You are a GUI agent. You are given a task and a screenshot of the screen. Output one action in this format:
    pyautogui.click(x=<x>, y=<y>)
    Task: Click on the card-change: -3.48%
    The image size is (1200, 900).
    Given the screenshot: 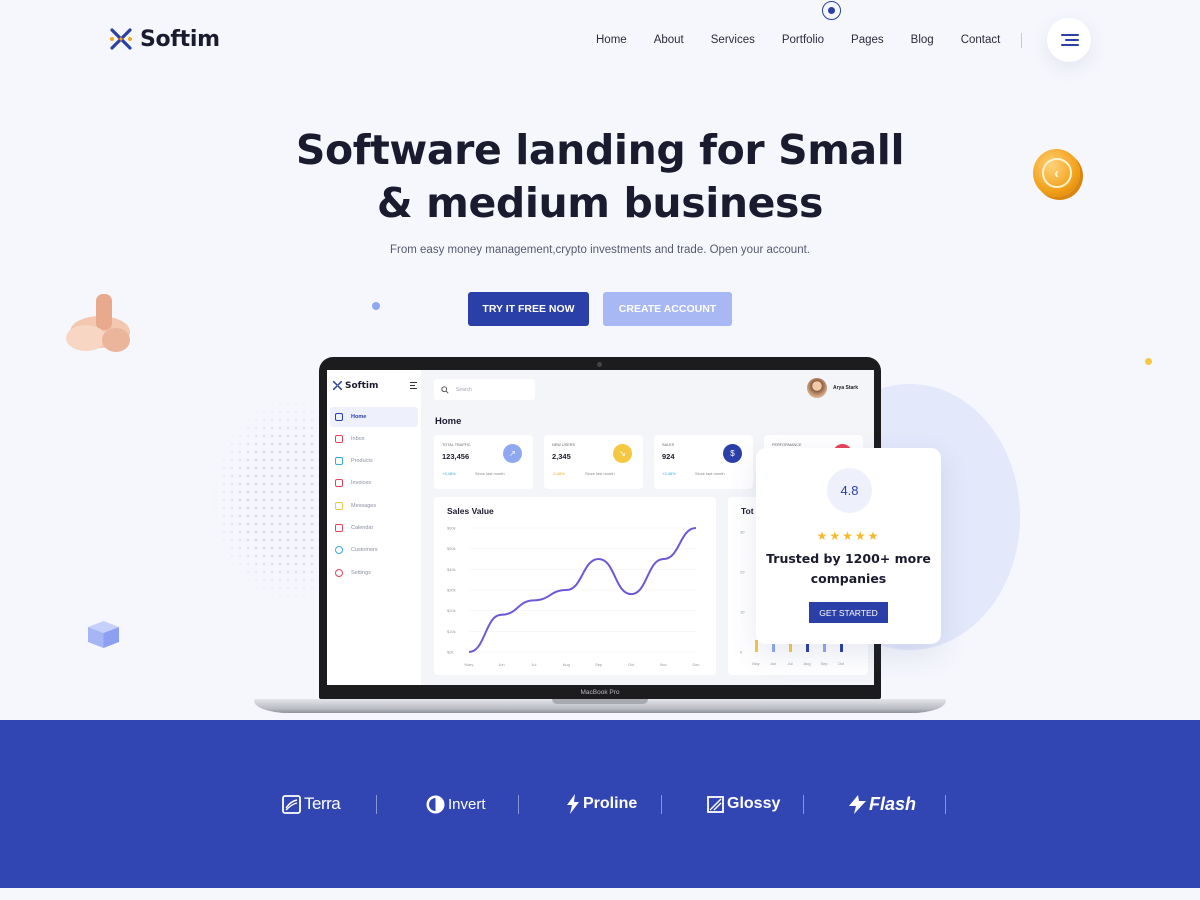 What is the action you would take?
    pyautogui.click(x=558, y=473)
    